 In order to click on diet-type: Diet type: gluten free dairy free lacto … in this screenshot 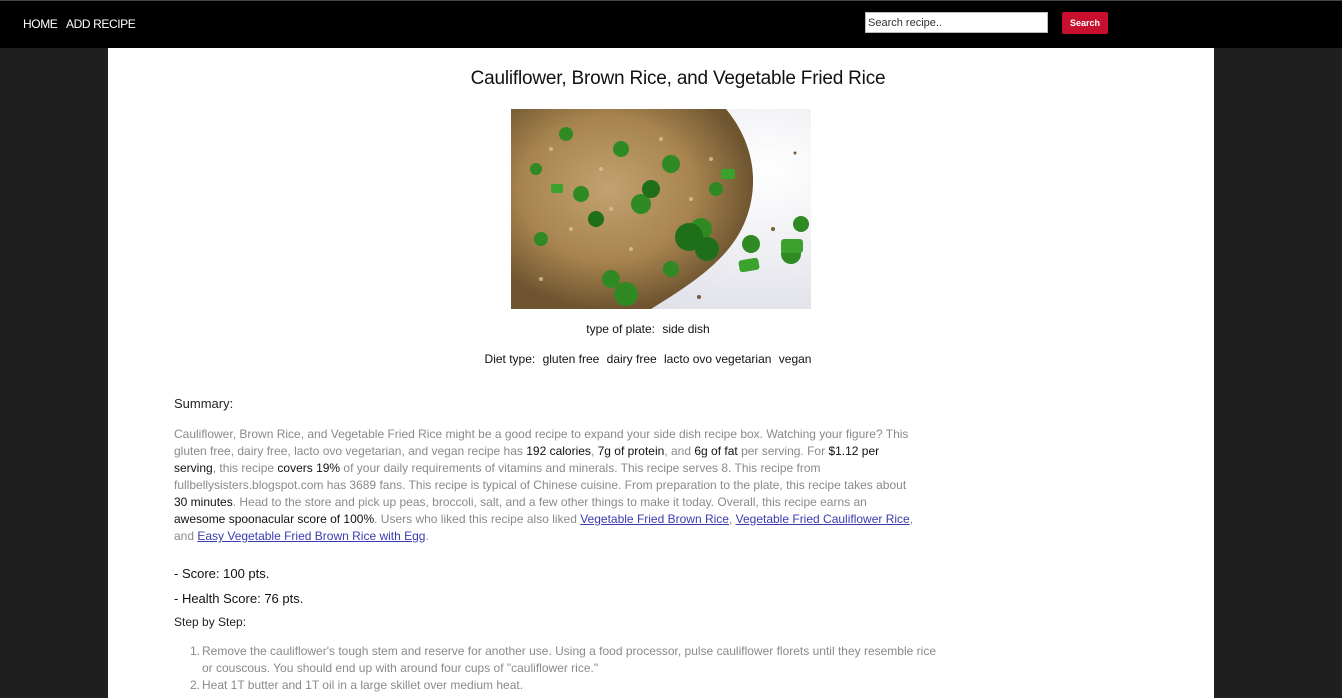, I will do `click(648, 359)`.